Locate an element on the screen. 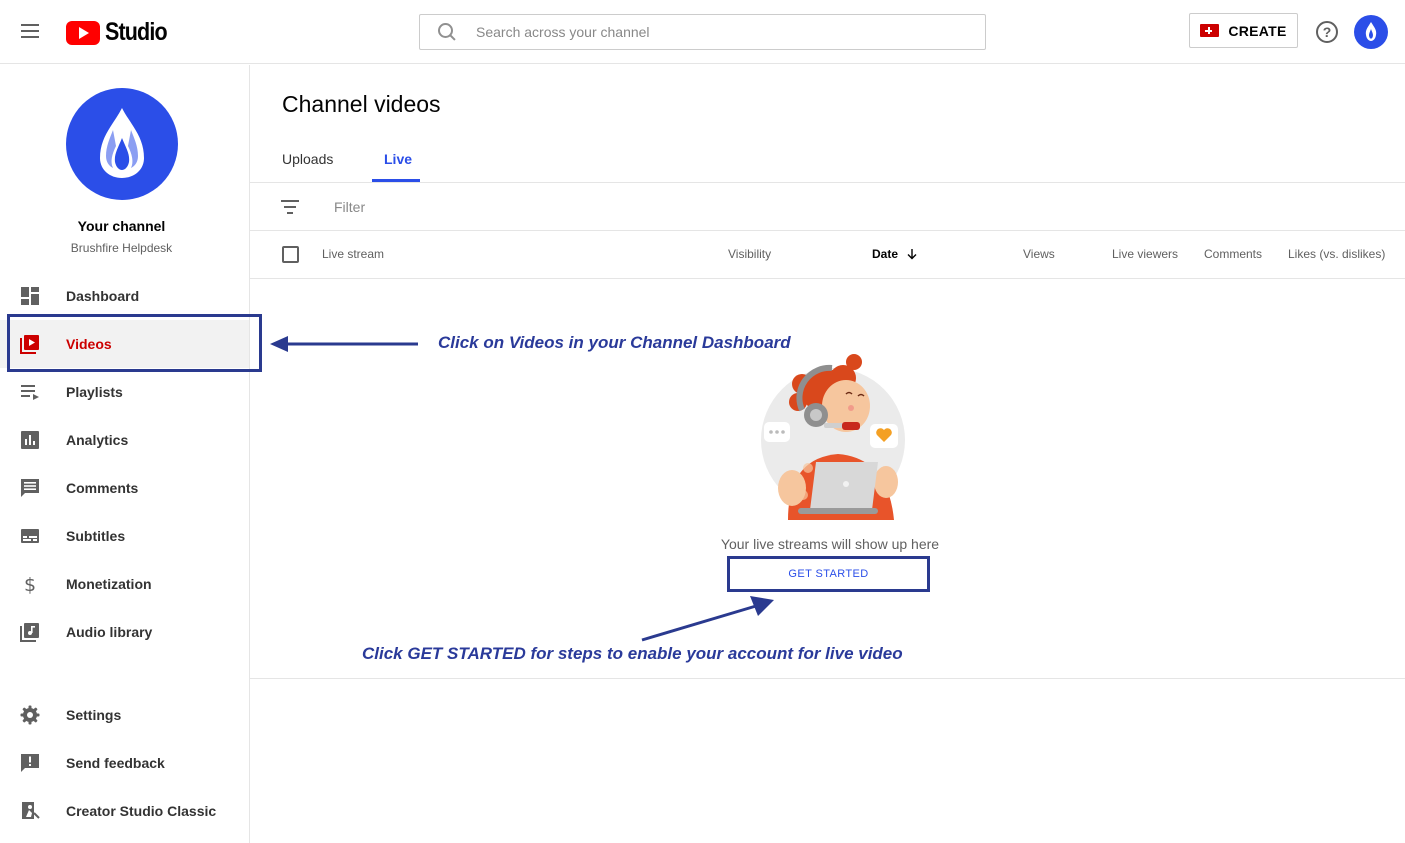 This screenshot has width=1405, height=843. channel-avatar is located at coordinates (122, 144).